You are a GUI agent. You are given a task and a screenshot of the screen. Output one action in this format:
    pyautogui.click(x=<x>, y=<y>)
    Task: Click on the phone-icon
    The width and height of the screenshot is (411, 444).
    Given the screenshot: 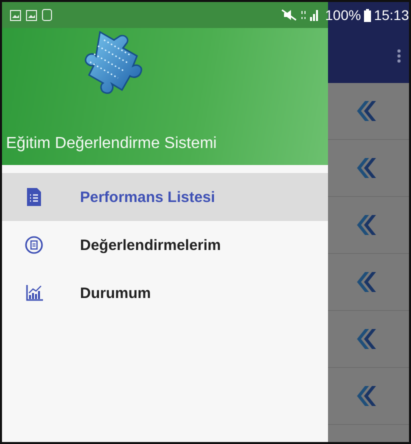 What is the action you would take?
    pyautogui.click(x=47, y=15)
    